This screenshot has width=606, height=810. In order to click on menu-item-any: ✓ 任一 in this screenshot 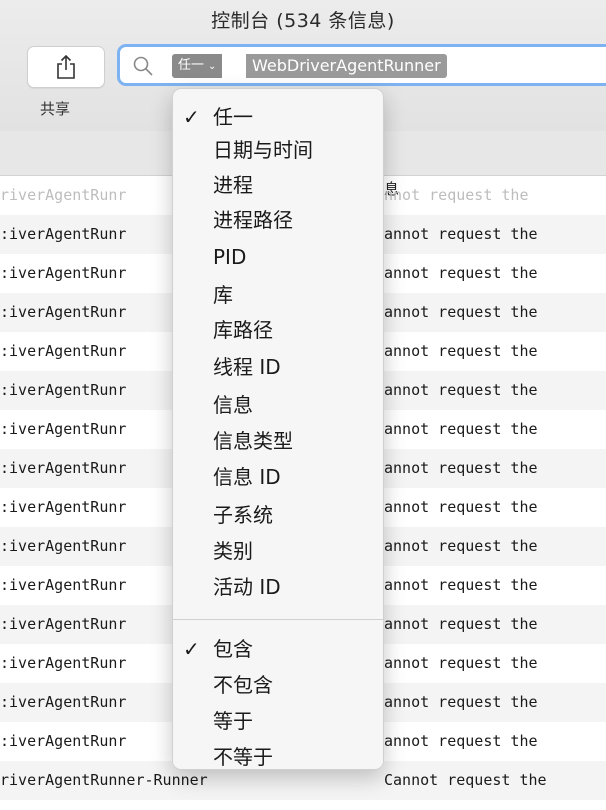, I will do `click(278, 117)`.